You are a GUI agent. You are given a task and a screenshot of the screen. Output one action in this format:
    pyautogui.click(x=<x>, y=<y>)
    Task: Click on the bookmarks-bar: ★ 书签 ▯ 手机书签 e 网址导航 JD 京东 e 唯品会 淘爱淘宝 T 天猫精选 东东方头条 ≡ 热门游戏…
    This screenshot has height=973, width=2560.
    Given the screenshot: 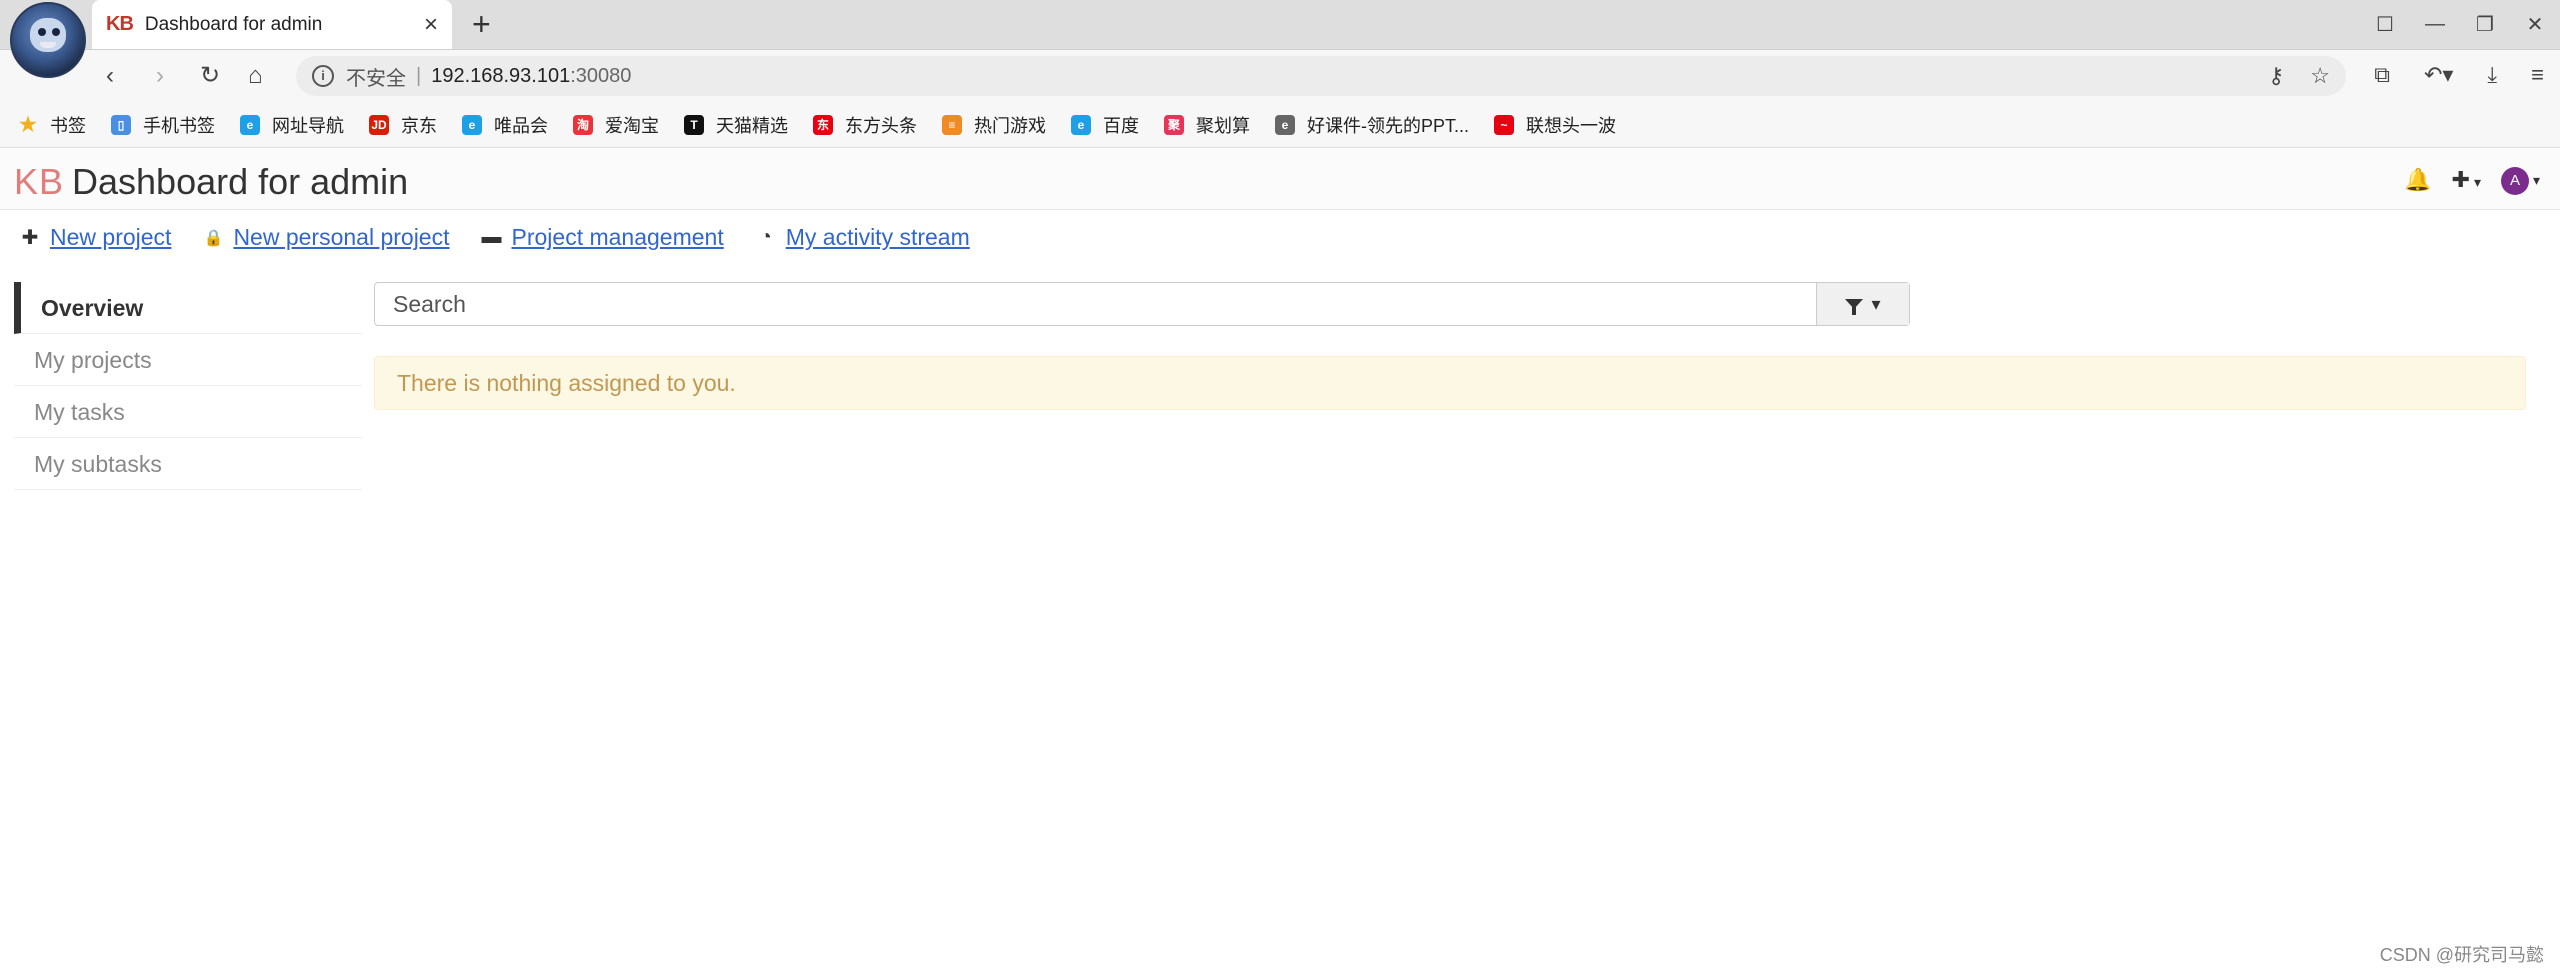 What is the action you would take?
    pyautogui.click(x=1280, y=125)
    